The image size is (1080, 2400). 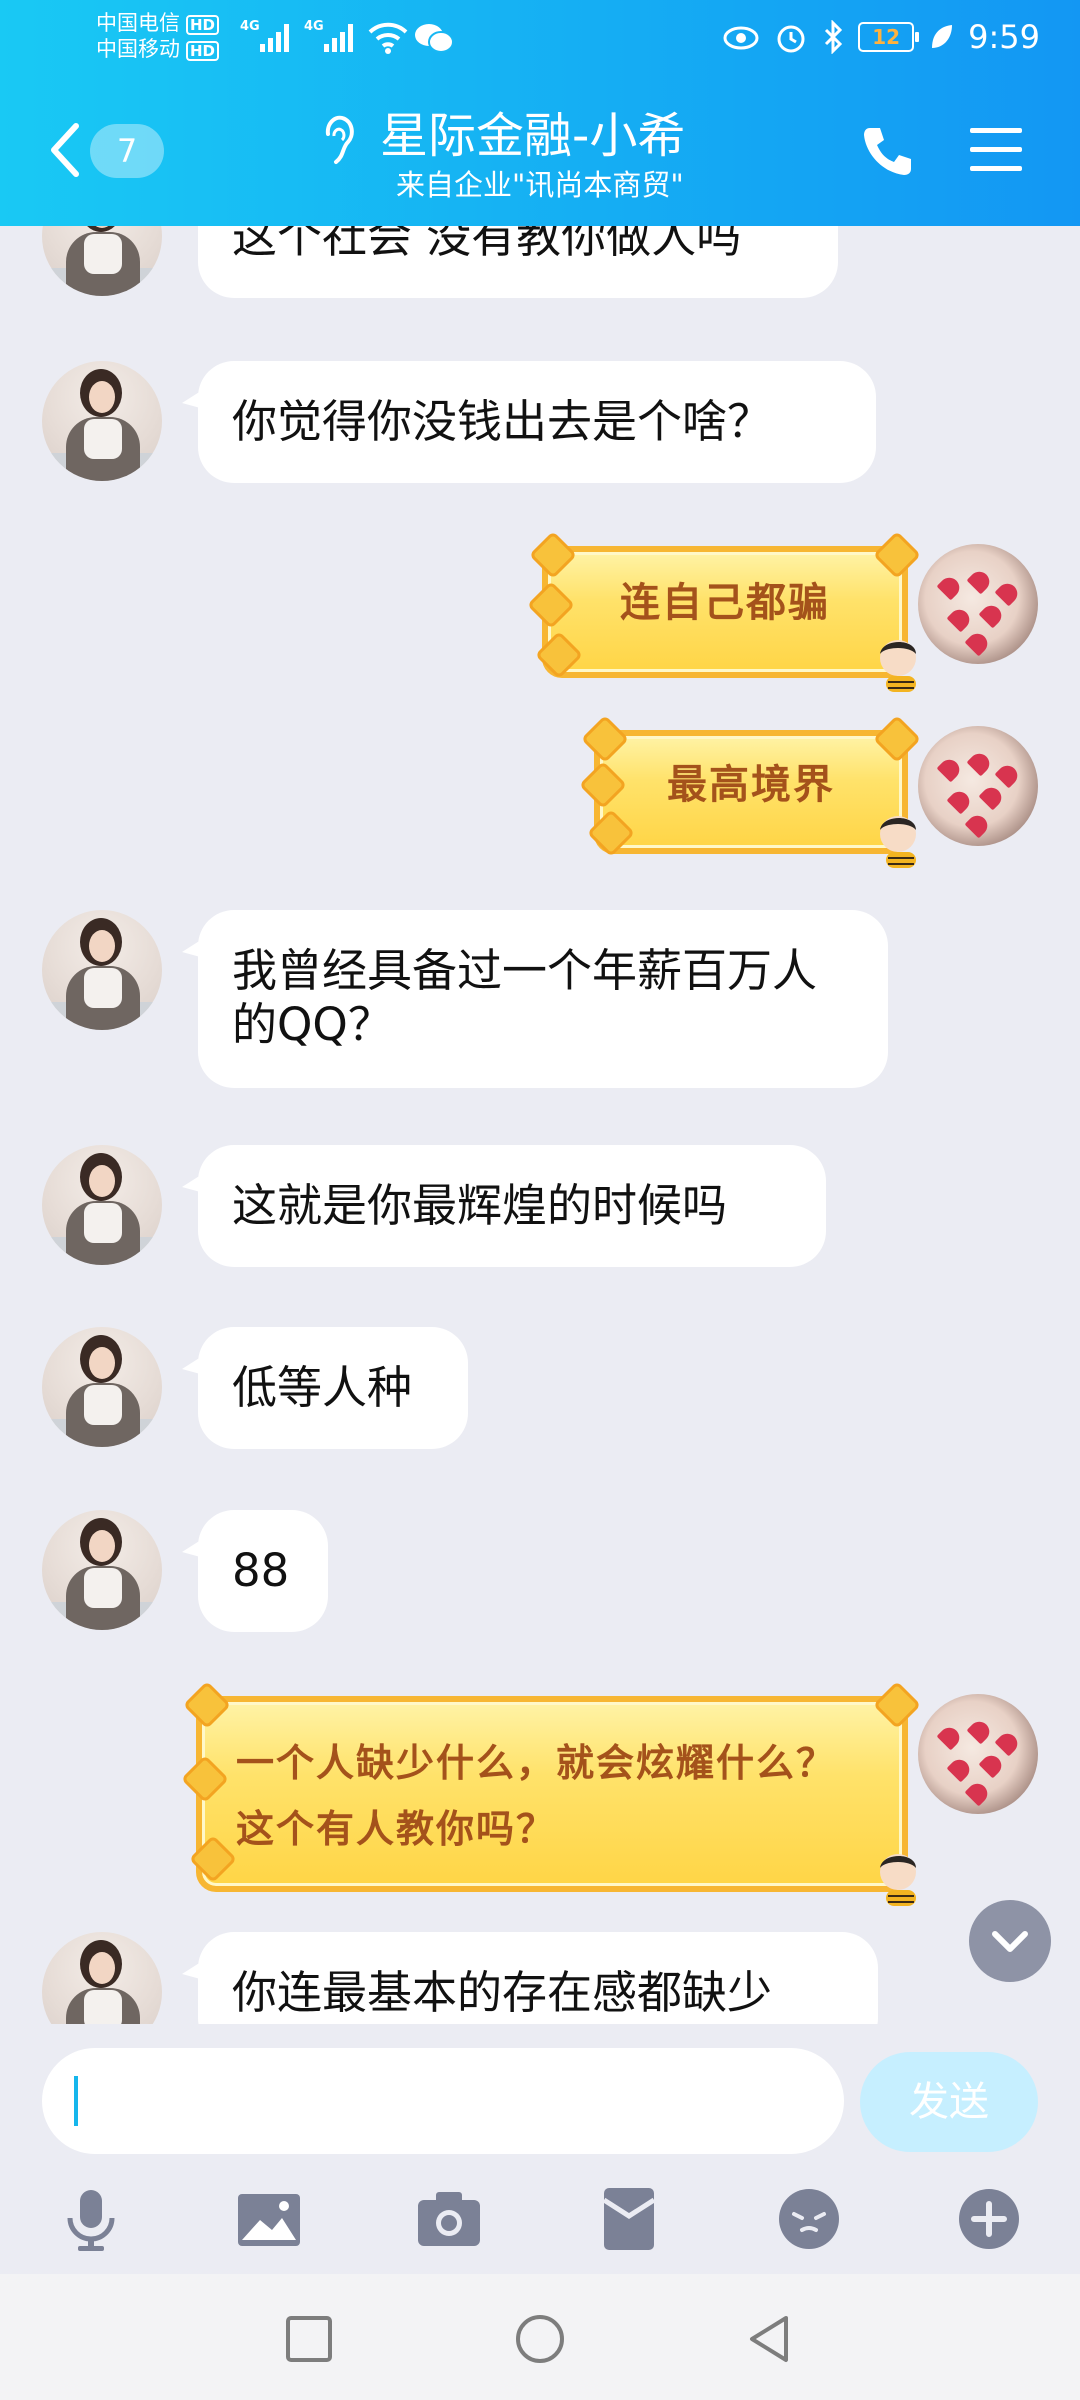 I want to click on chat-title: 星际金融-小希, so click(x=533, y=136).